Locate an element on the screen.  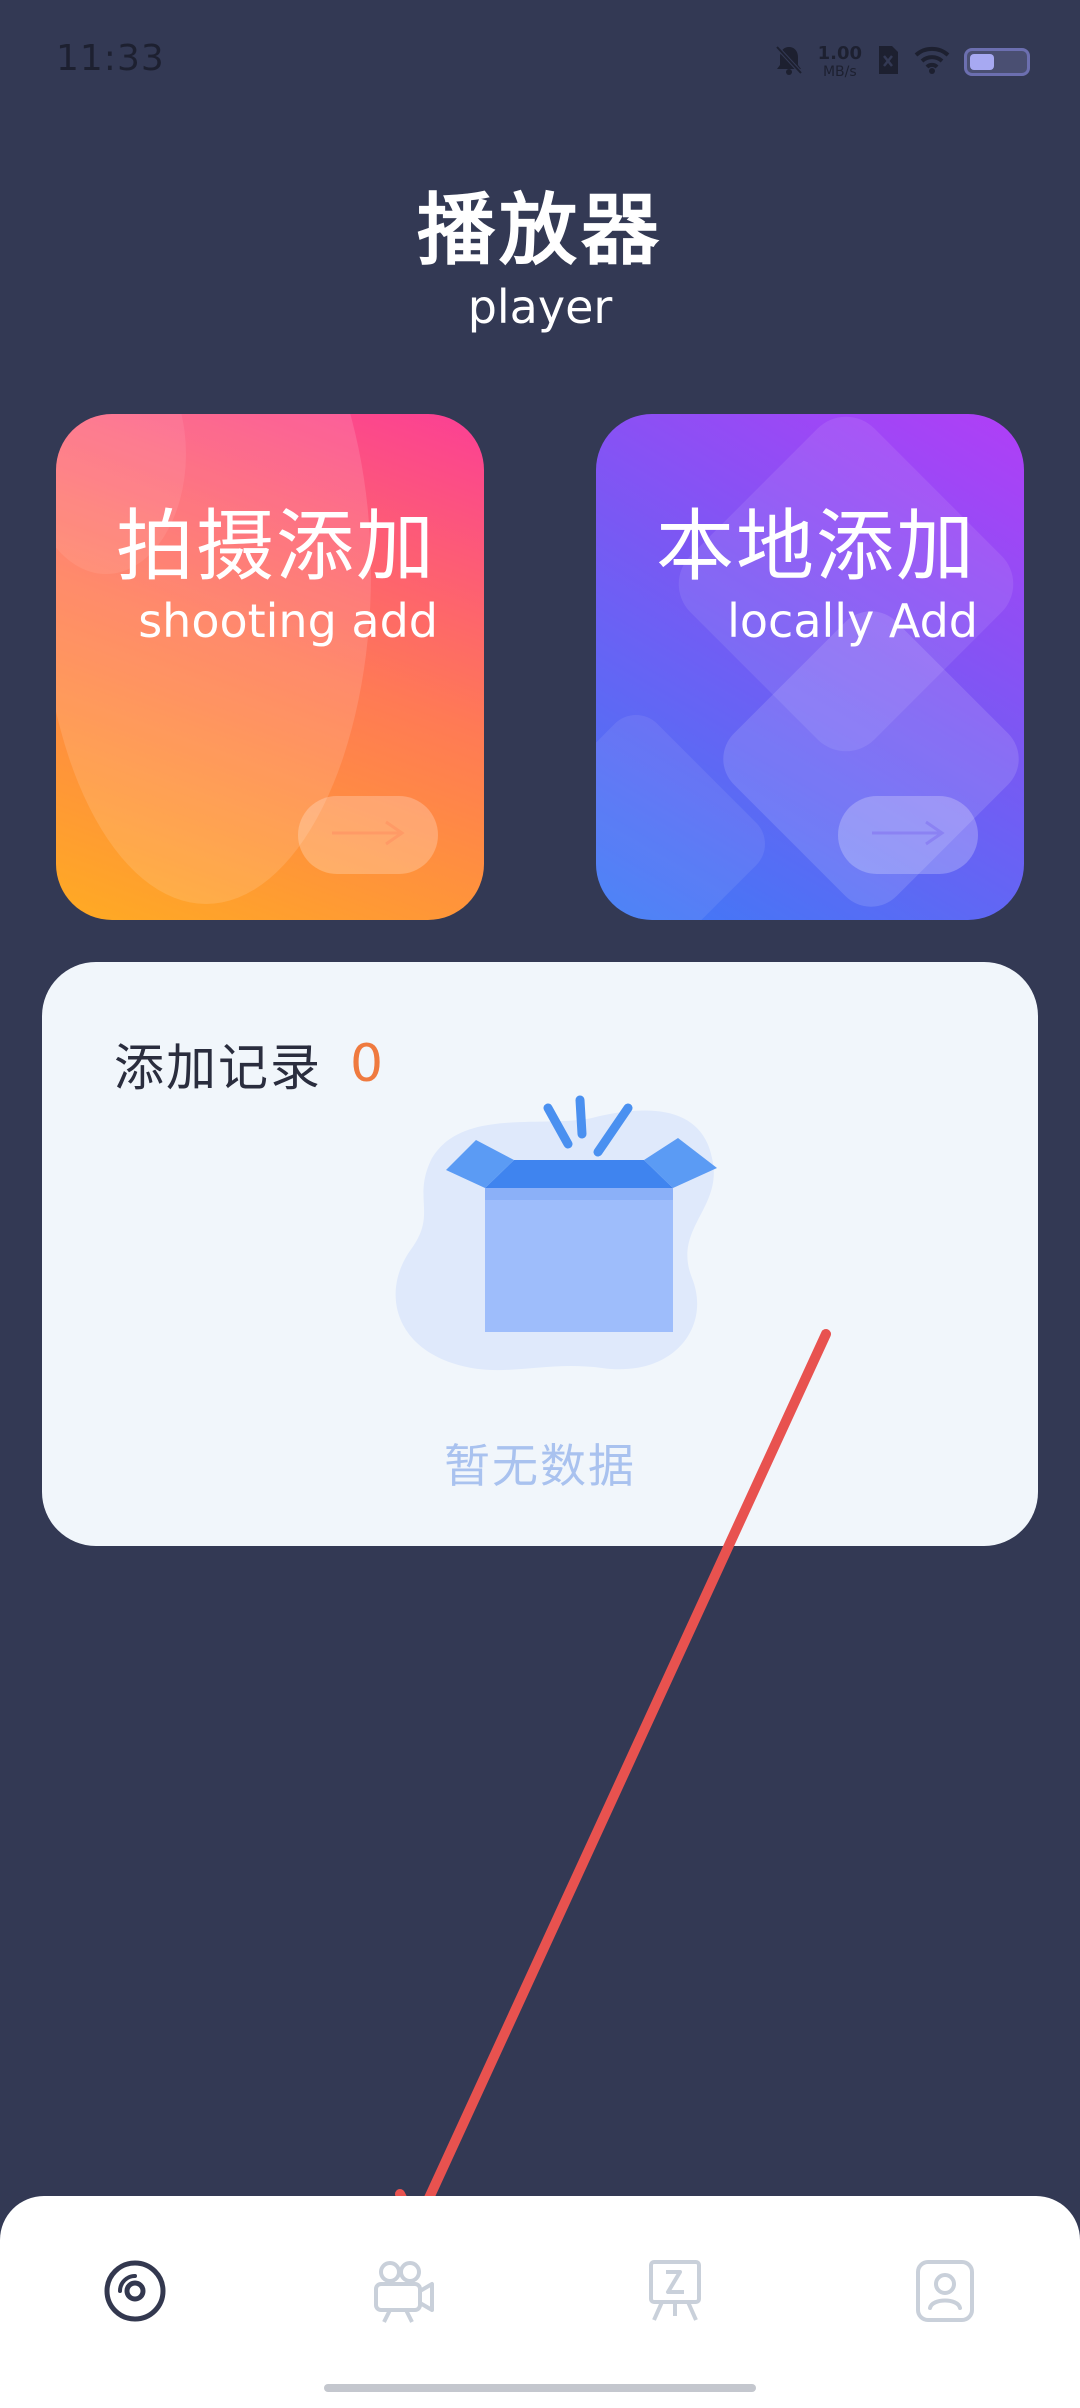
battery-icon is located at coordinates (997, 62).